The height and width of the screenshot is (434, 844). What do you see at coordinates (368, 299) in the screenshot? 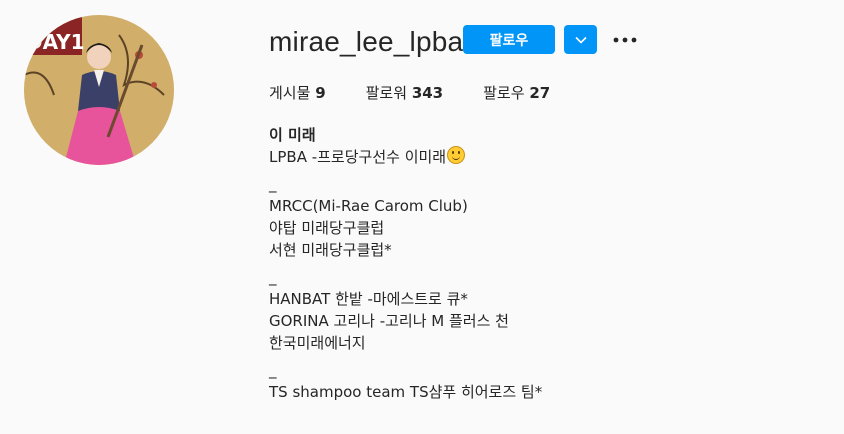
I see `bio-line: HANBAT 한밭 -마에스트로 큐*` at bounding box center [368, 299].